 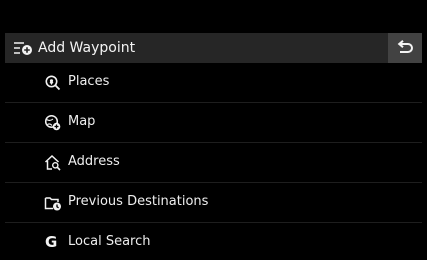 I want to click on page-title: Add Waypoint, so click(x=87, y=48).